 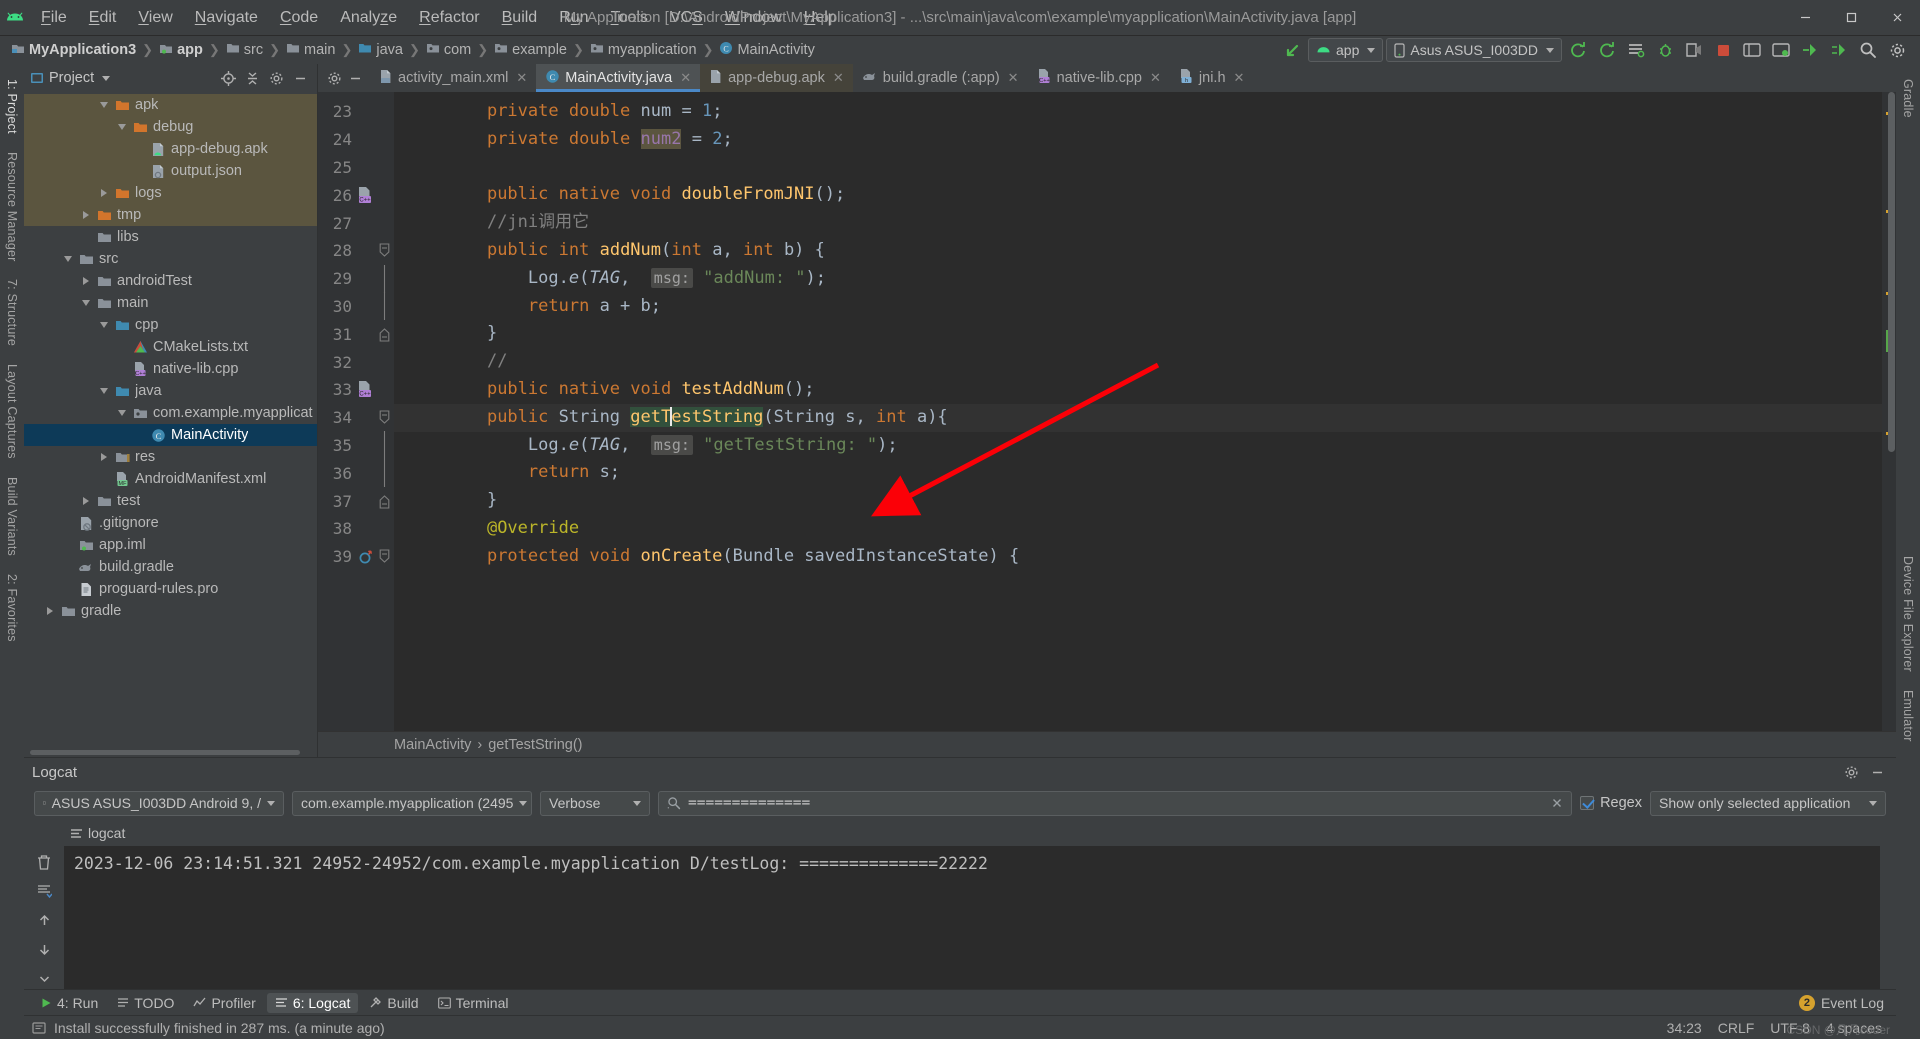 I want to click on line-separator: CRLF, so click(x=1736, y=1028).